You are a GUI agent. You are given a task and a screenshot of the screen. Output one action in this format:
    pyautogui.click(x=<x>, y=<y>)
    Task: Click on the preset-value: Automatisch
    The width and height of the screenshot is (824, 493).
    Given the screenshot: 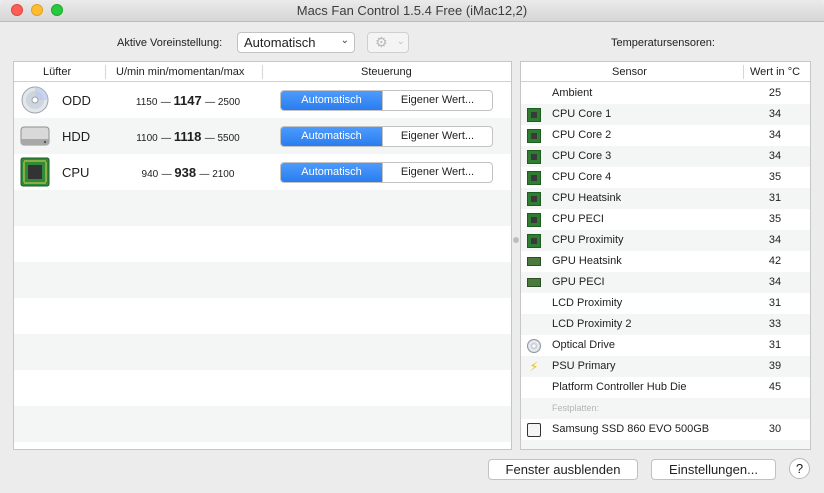 What is the action you would take?
    pyautogui.click(x=280, y=42)
    